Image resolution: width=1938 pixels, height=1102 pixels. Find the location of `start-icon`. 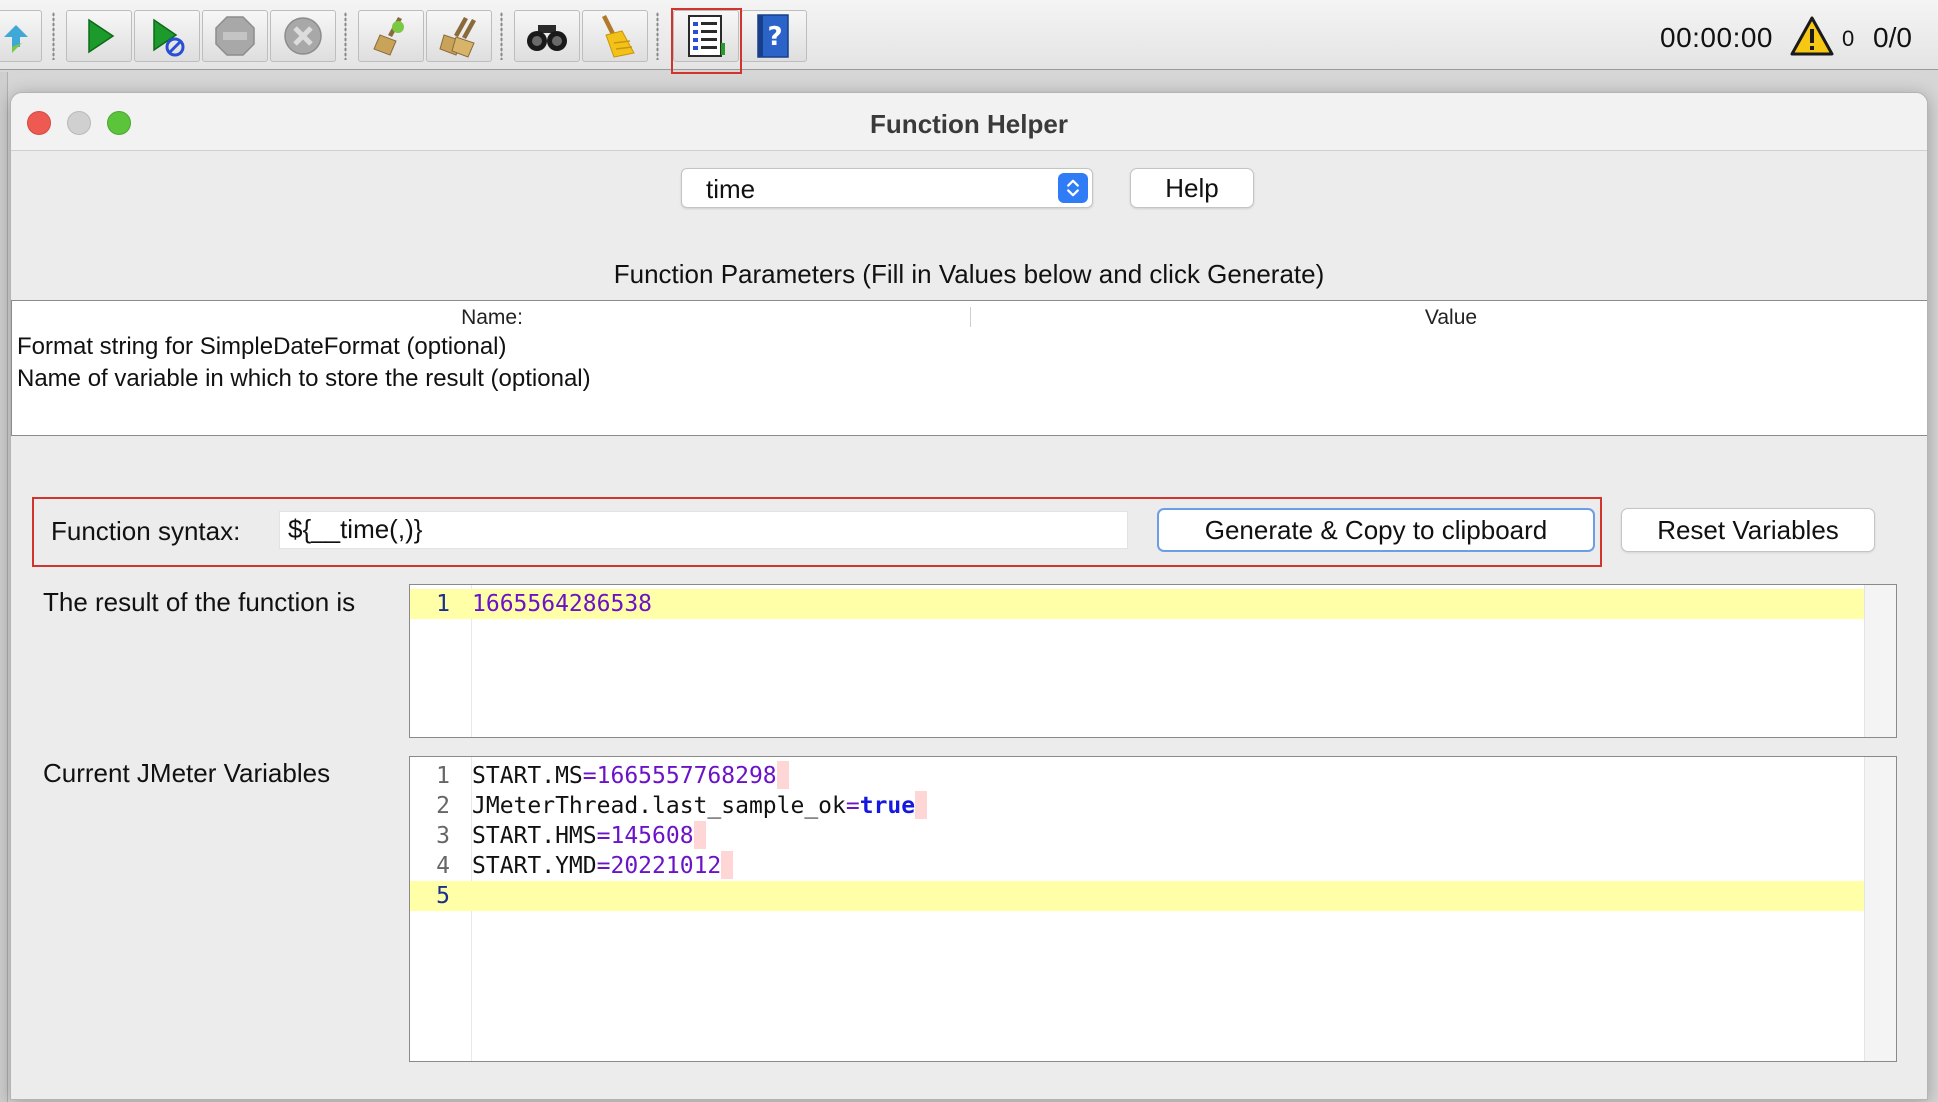

start-icon is located at coordinates (101, 36).